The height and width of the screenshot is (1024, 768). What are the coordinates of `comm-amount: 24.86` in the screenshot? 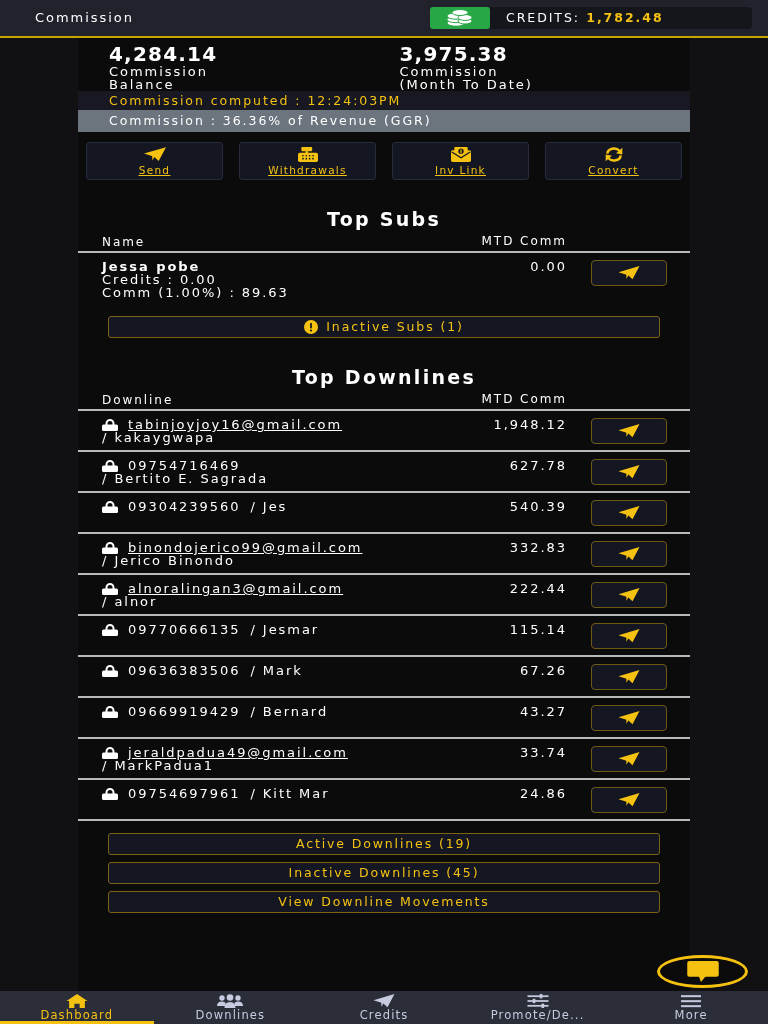 It's located at (543, 793).